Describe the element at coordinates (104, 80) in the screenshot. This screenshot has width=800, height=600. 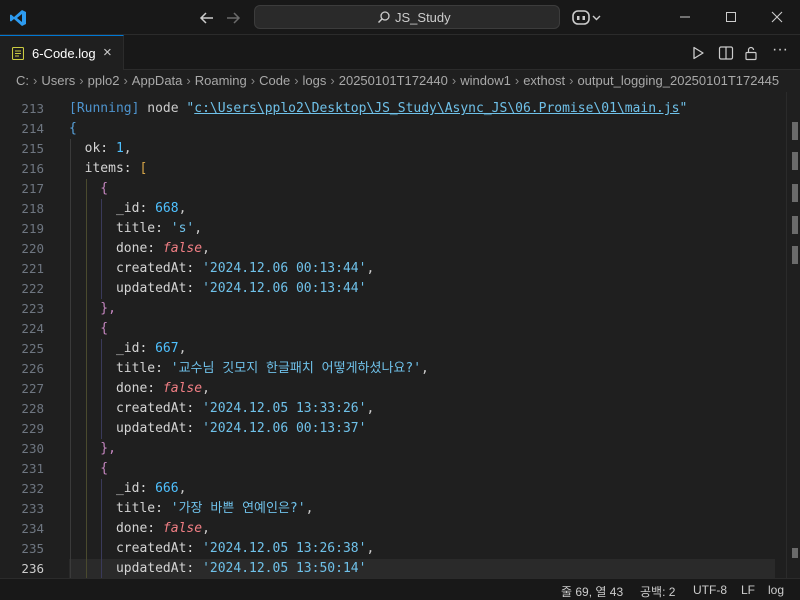
I see `breadcrumb-segment: pplo2` at that location.